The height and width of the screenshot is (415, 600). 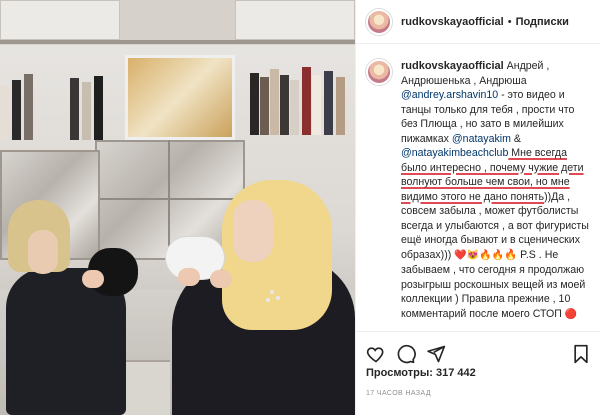 I want to click on share-icon, so click(x=436, y=354).